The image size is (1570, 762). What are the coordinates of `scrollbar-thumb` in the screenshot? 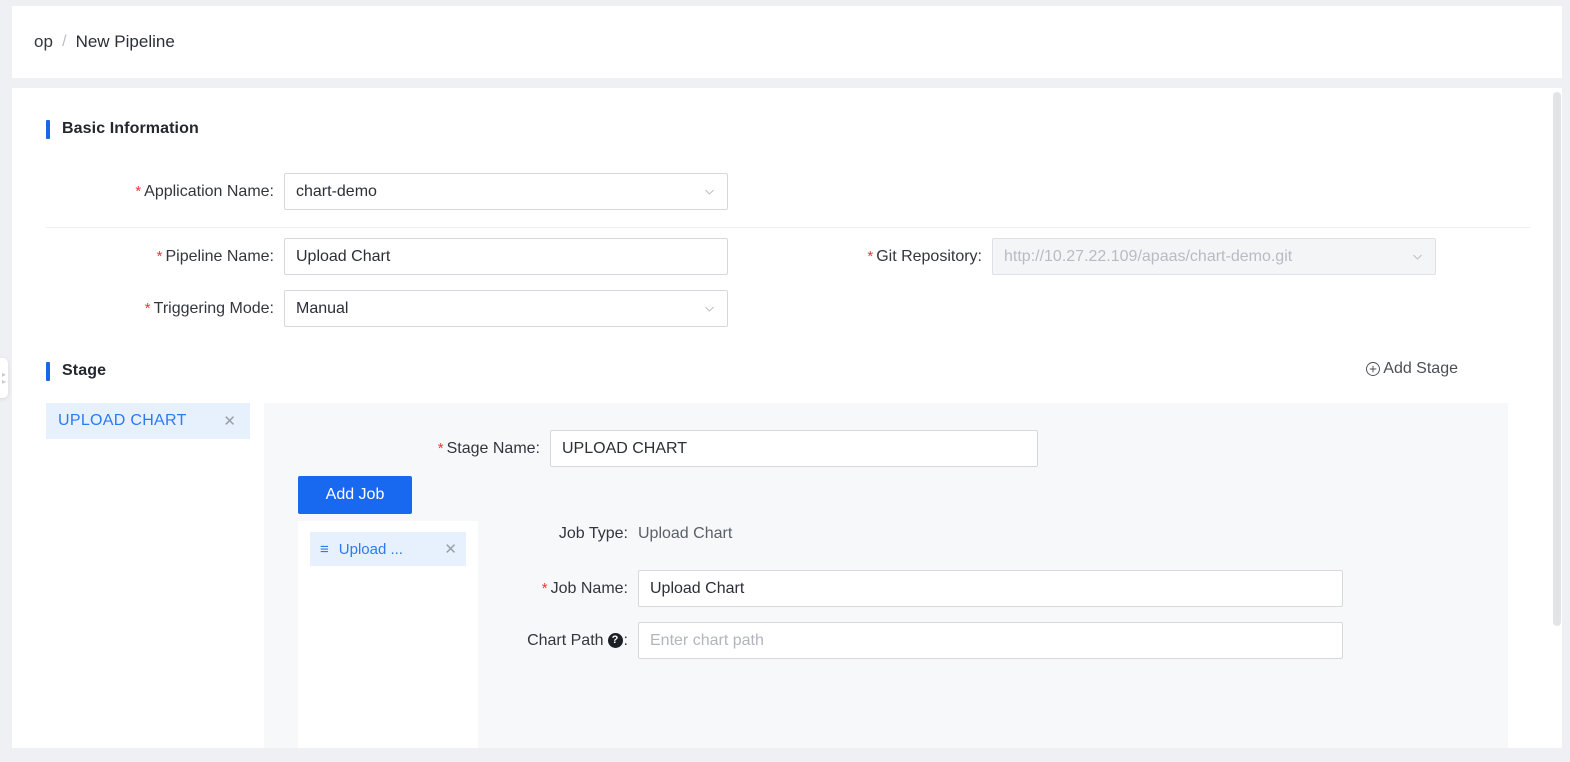 It's located at (1557, 359).